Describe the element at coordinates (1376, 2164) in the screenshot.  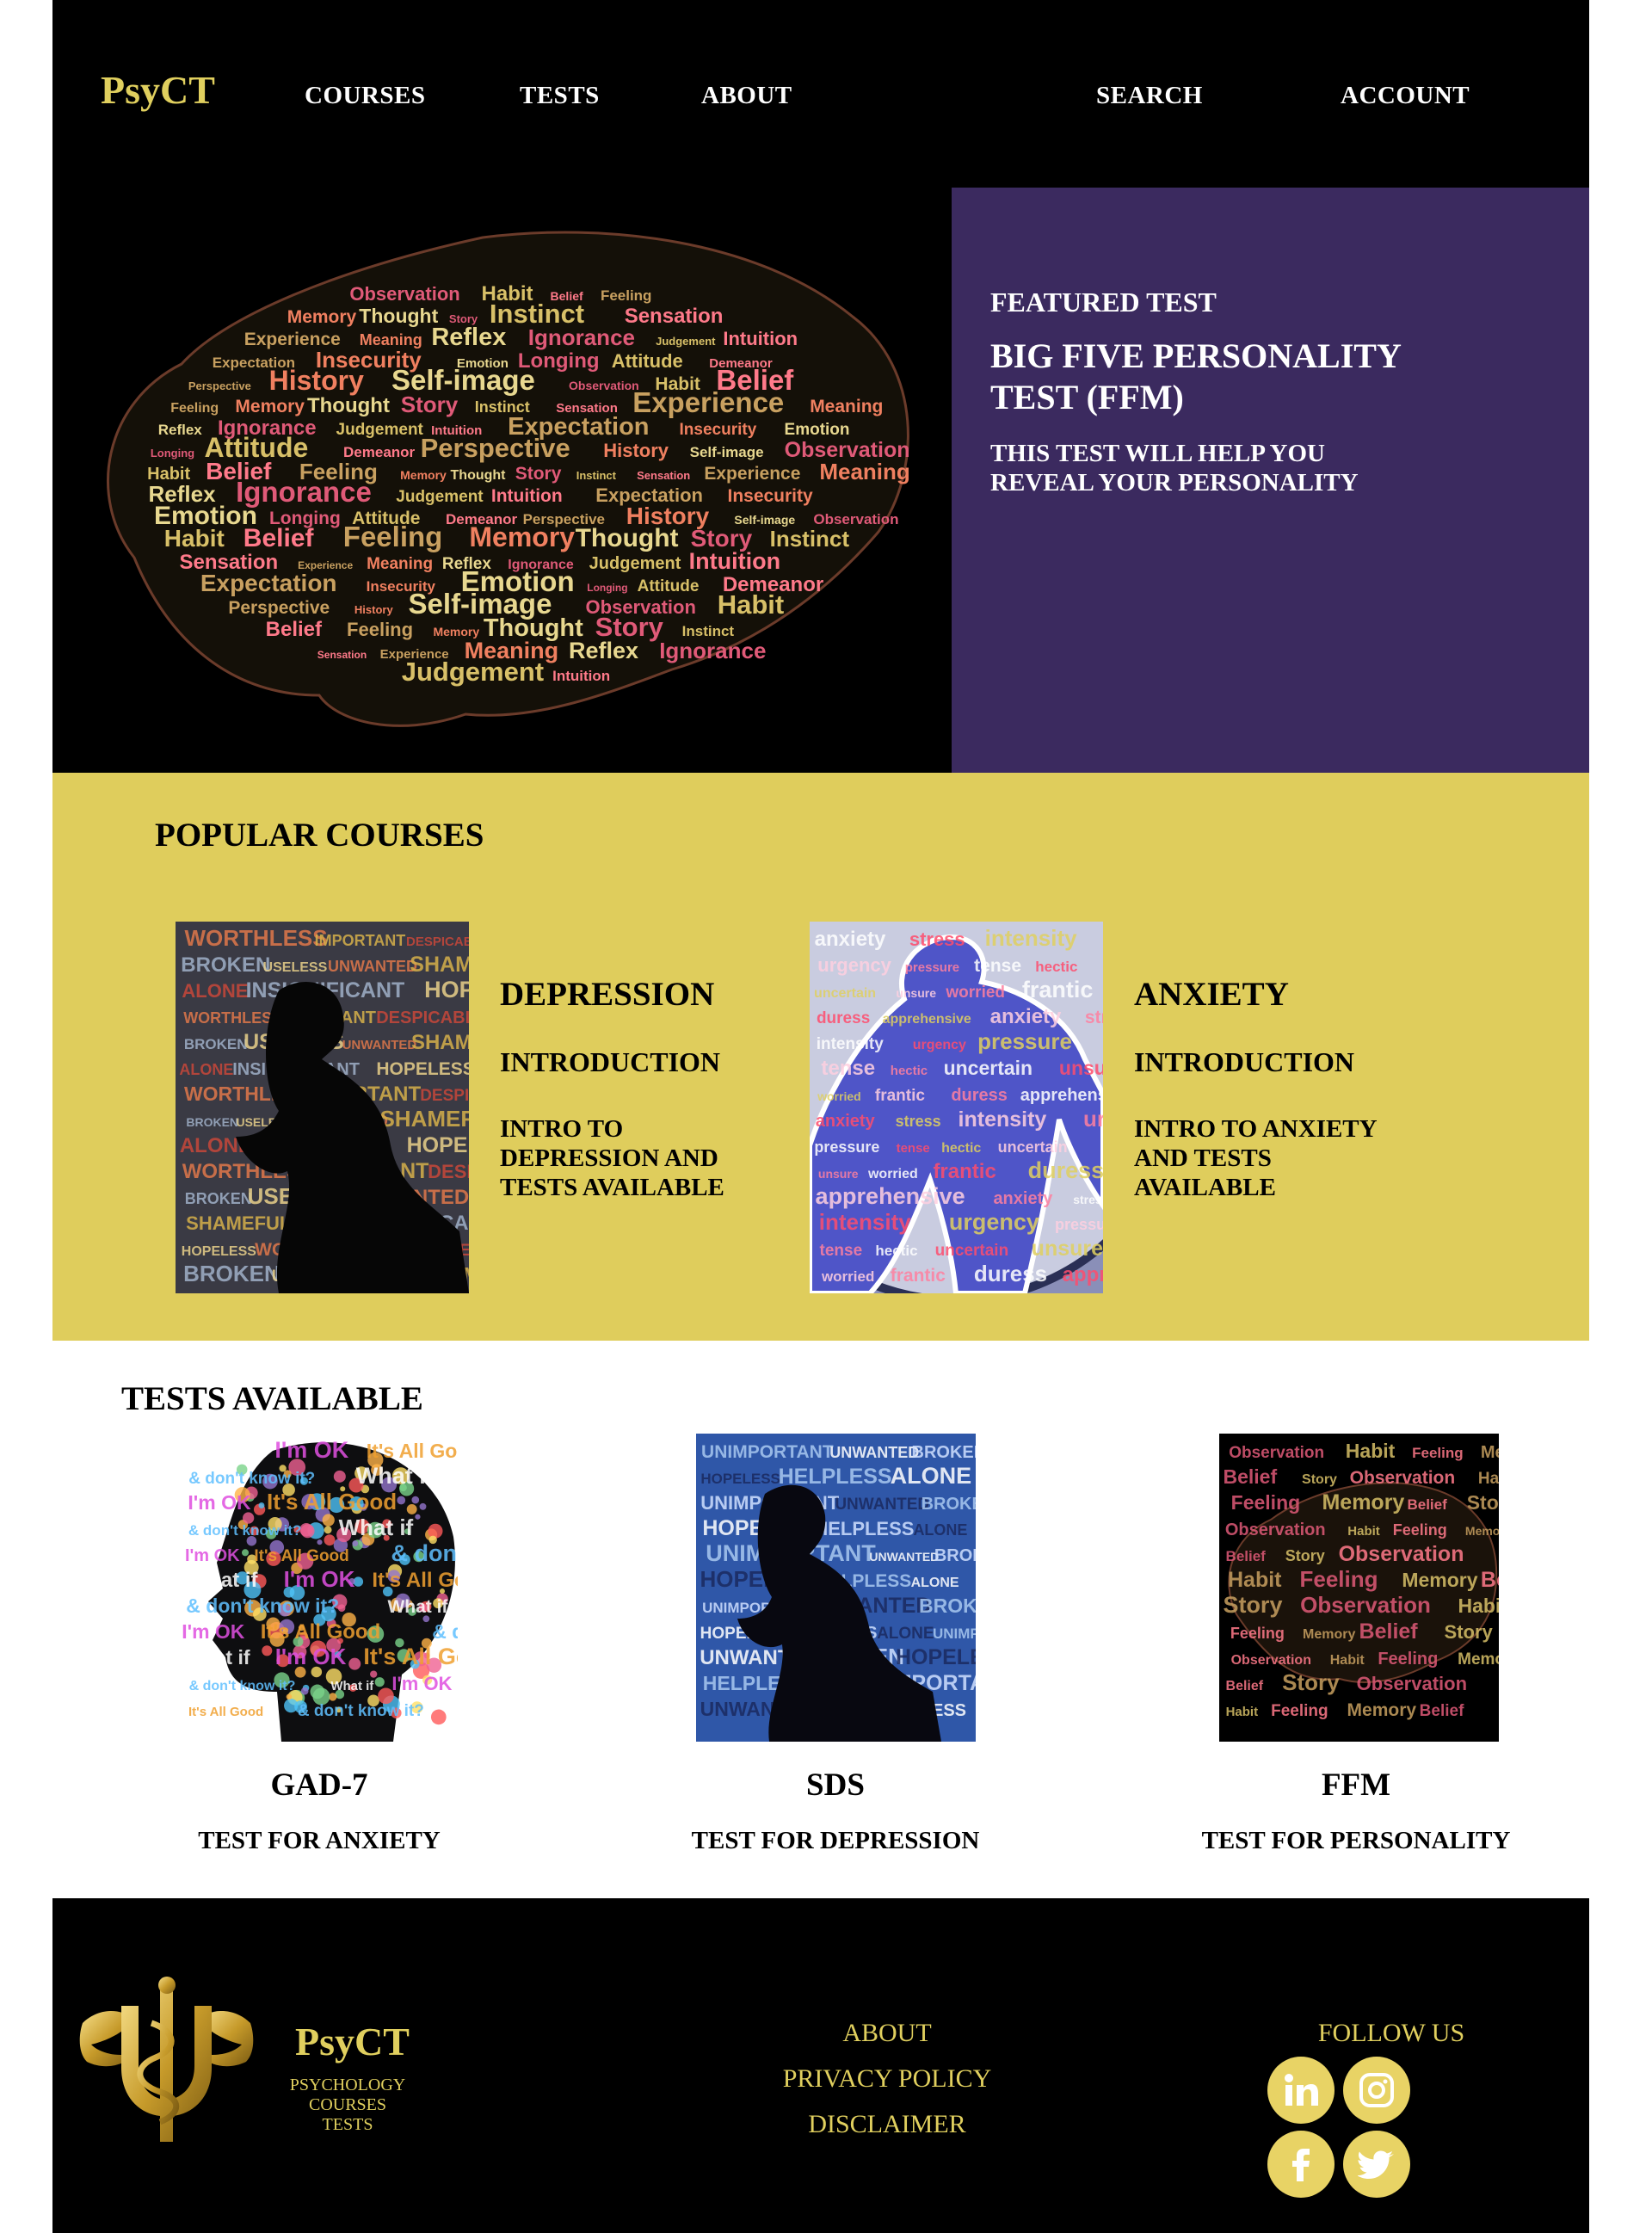
I see `twitter-icon` at that location.